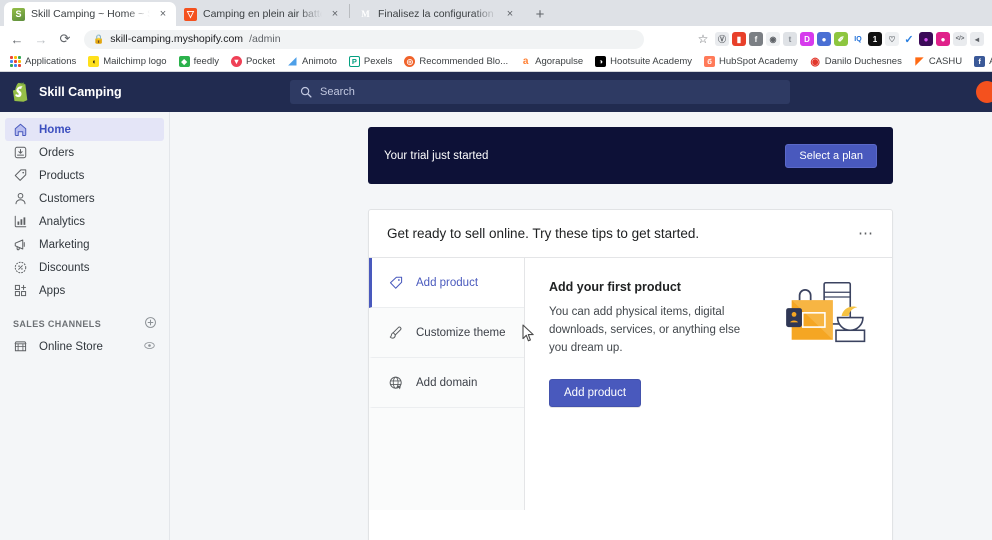 The image size is (992, 540). Describe the element at coordinates (80, 92) in the screenshot. I see `store-name: Skill Camping` at that location.